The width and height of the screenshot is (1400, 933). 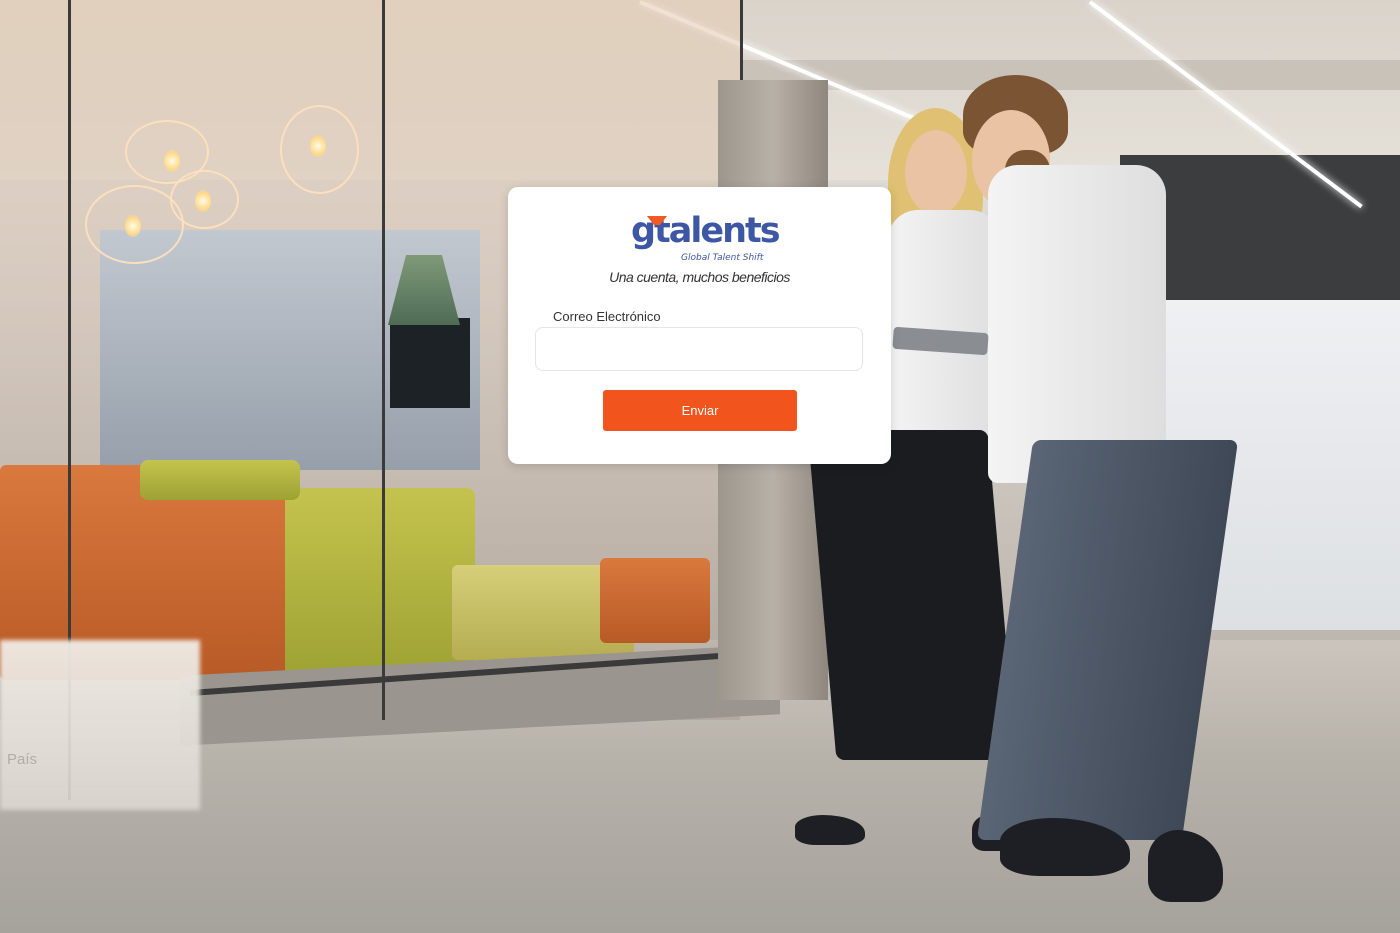 What do you see at coordinates (655, 600) in the screenshot?
I see `orange-chair` at bounding box center [655, 600].